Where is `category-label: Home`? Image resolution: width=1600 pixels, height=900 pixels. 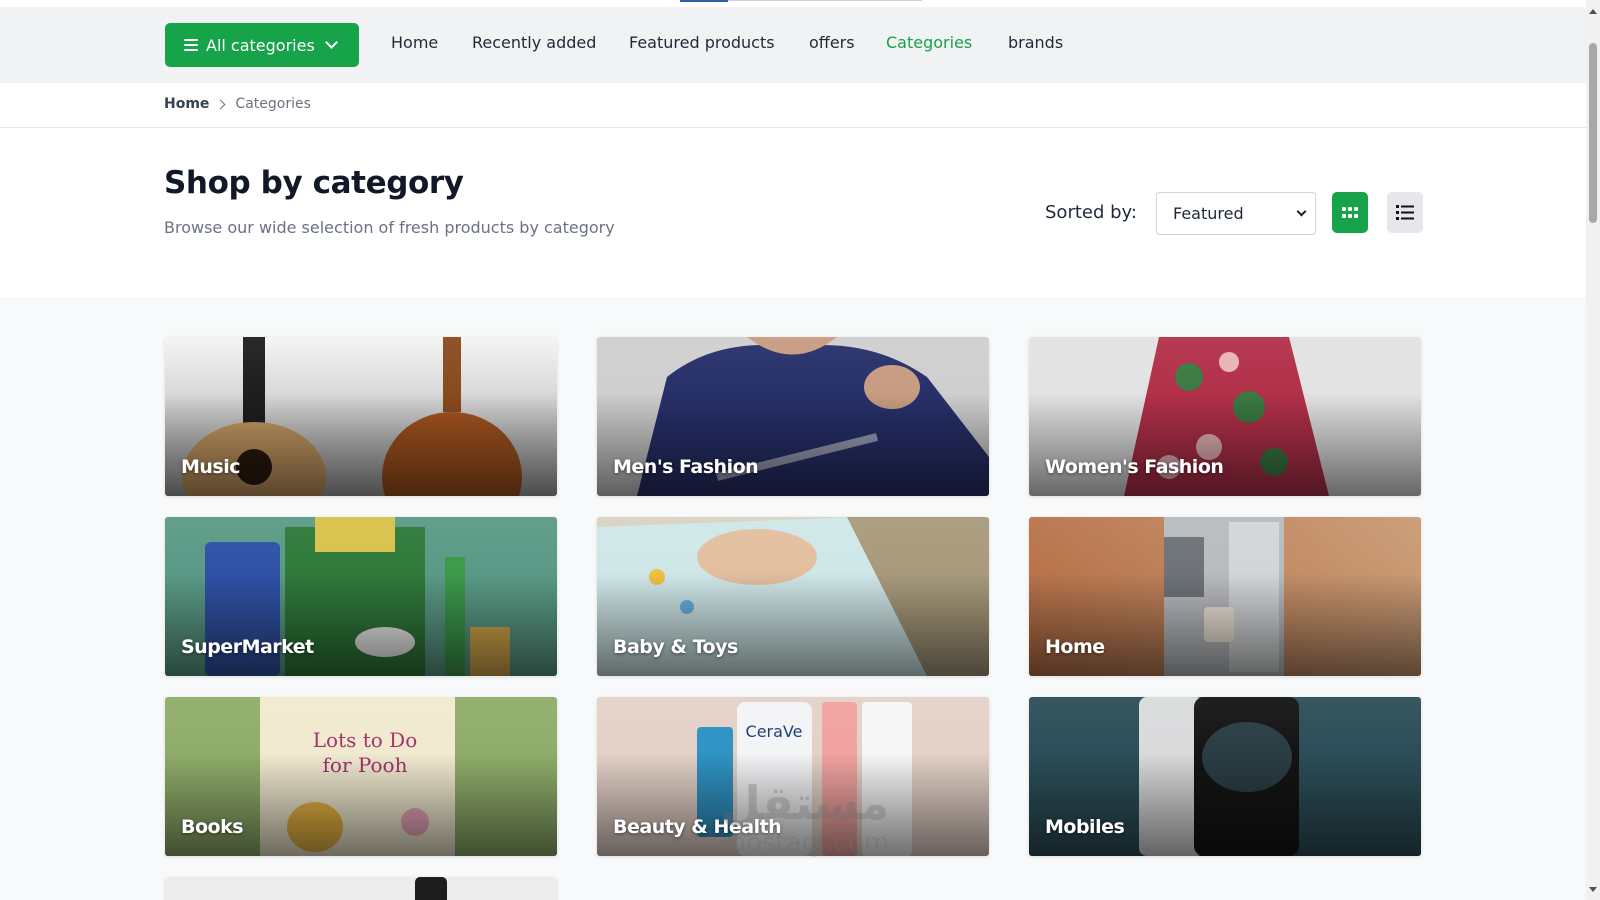 category-label: Home is located at coordinates (1075, 647).